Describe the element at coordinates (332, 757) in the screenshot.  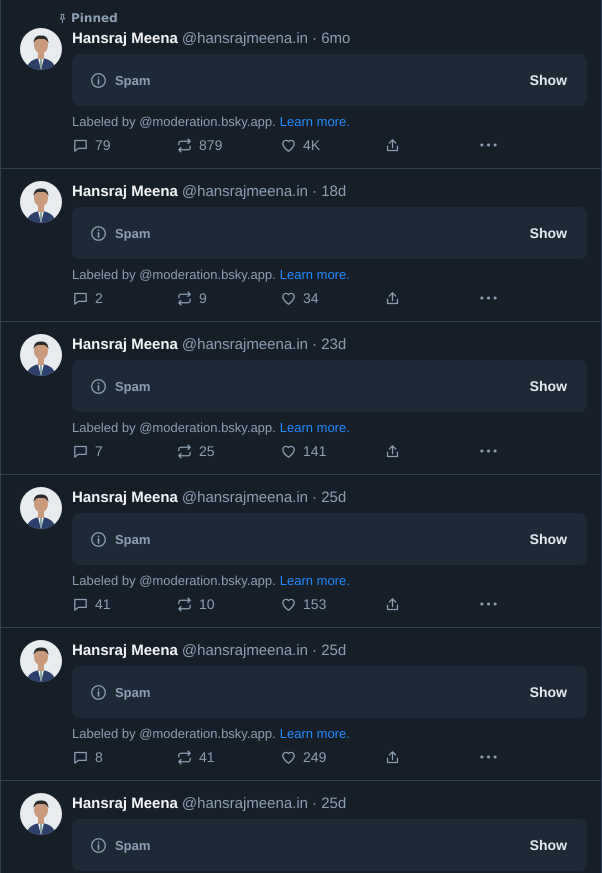
I see `like-button: 249` at that location.